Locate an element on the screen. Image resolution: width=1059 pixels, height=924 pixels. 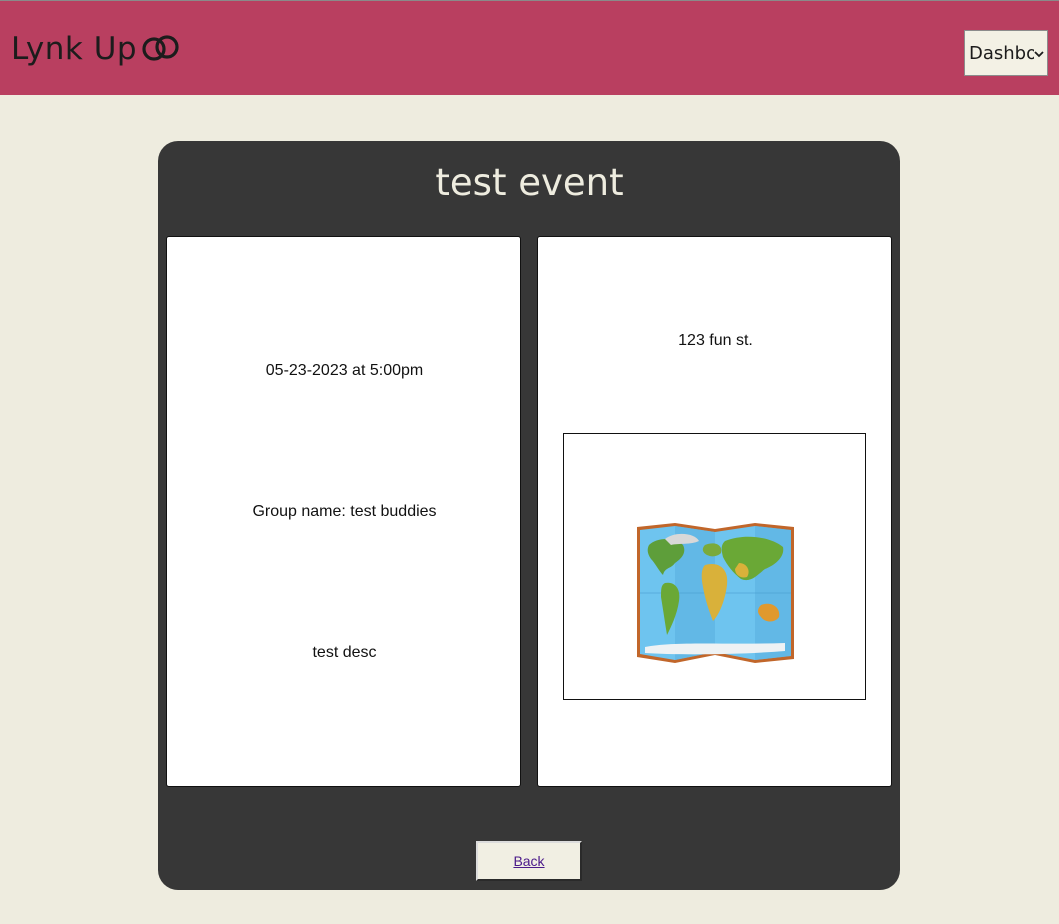
map-container is located at coordinates (714, 566).